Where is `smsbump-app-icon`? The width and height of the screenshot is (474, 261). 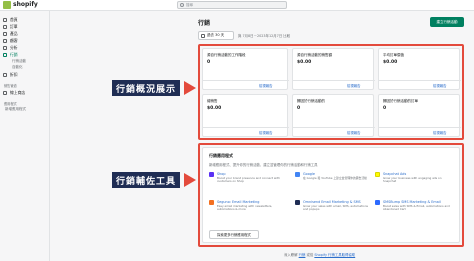 smsbump-app-icon is located at coordinates (377, 202).